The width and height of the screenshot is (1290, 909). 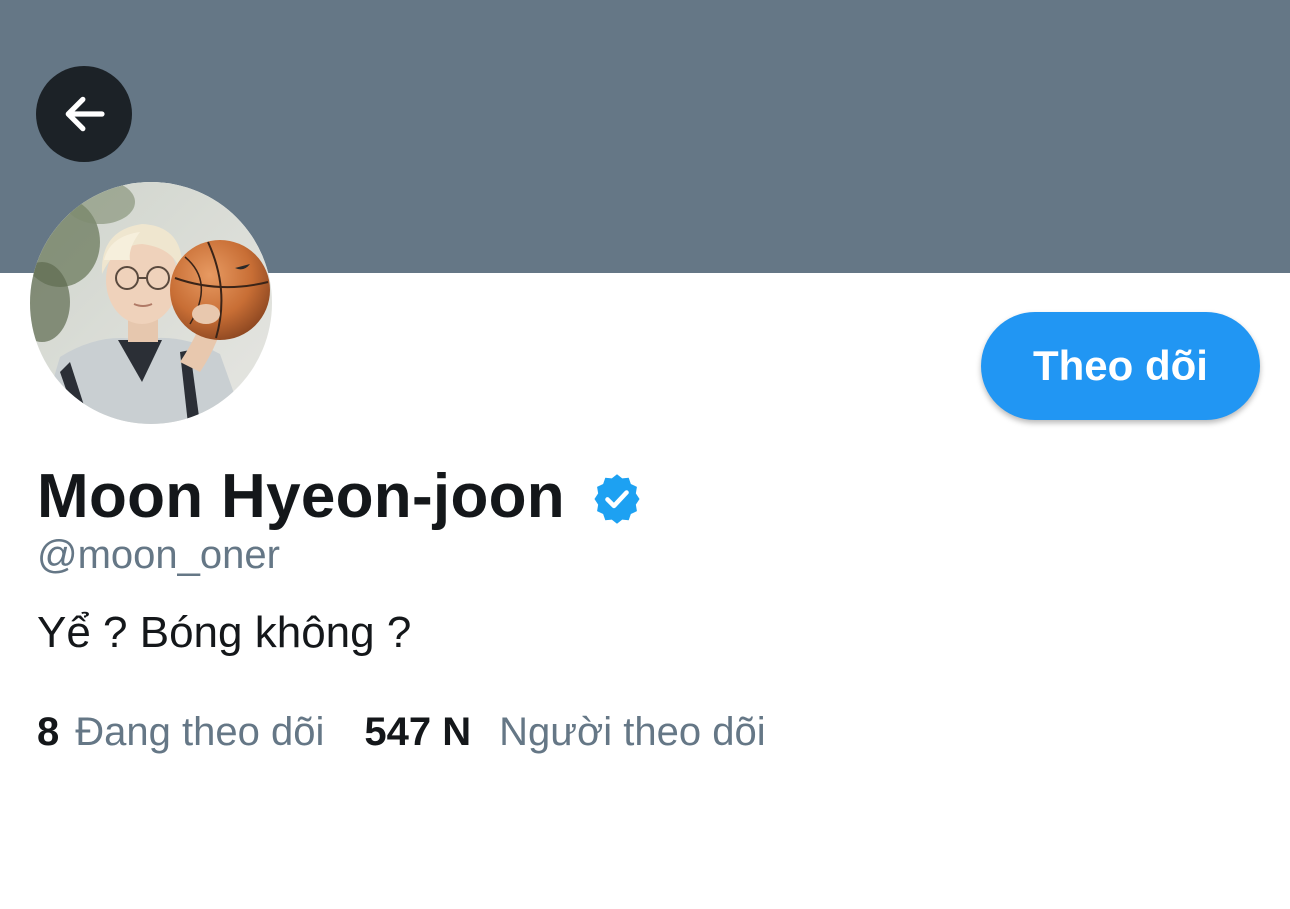 What do you see at coordinates (224, 632) in the screenshot?
I see `profile-bio: Yể ? Bóng không ?` at bounding box center [224, 632].